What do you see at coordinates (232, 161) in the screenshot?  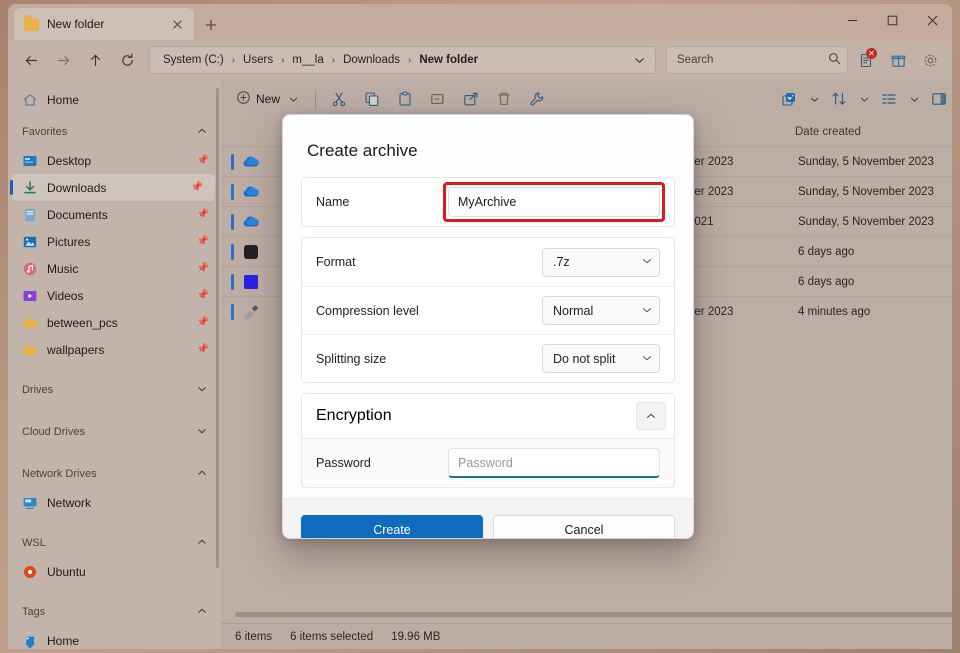 I see `selection-indicator` at bounding box center [232, 161].